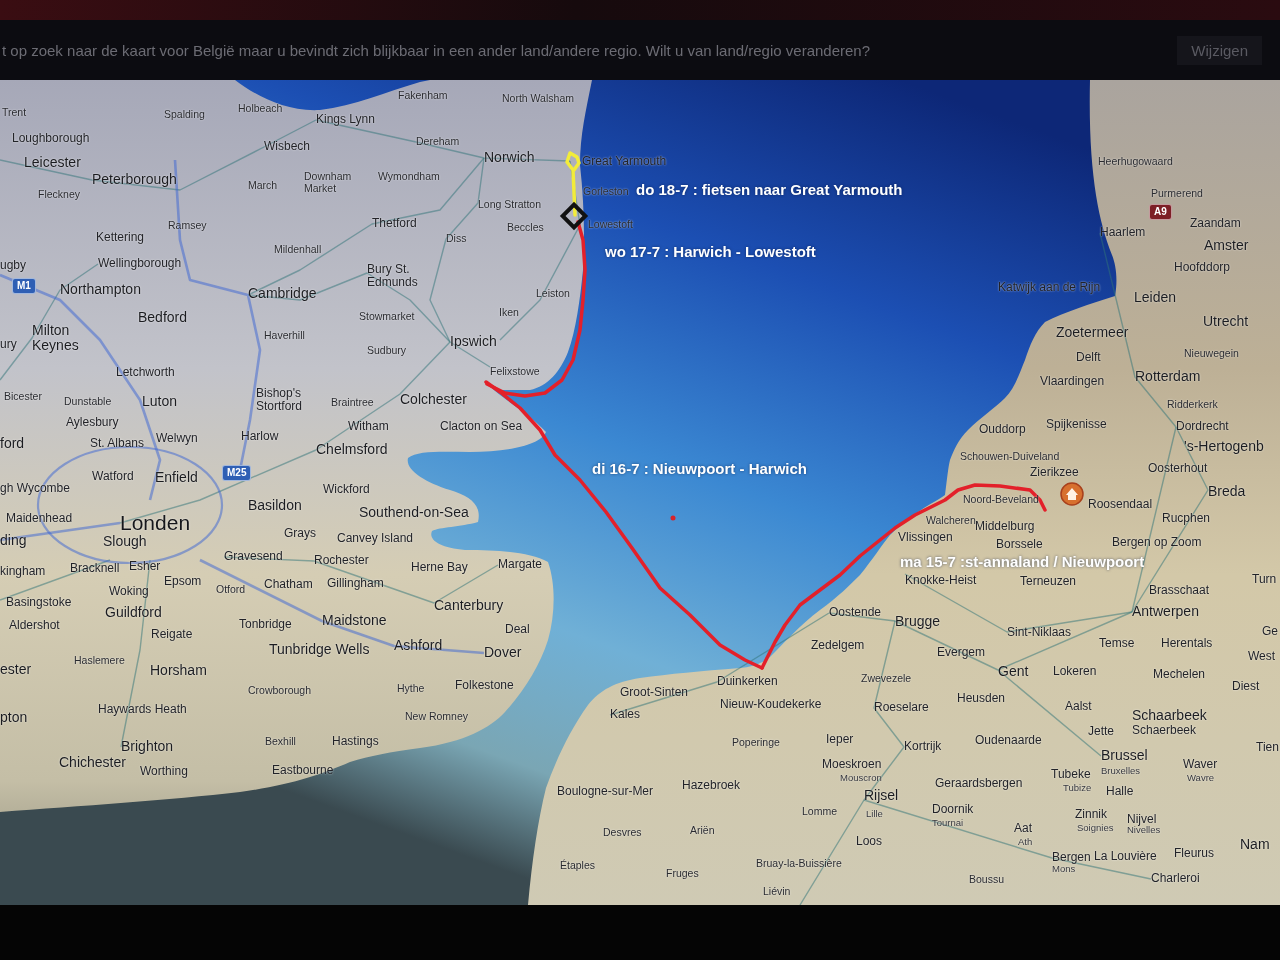  What do you see at coordinates (140, 264) in the screenshot?
I see `place-label: Wellingborough` at bounding box center [140, 264].